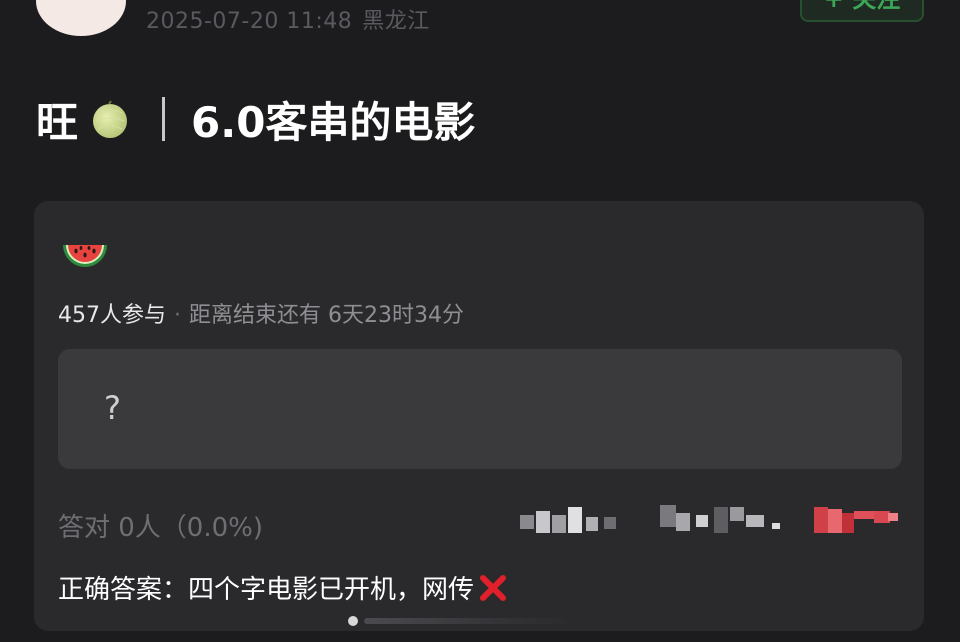 This screenshot has width=960, height=642. What do you see at coordinates (161, 528) in the screenshot?
I see `correct-count: 答对 0人（0.0%)` at bounding box center [161, 528].